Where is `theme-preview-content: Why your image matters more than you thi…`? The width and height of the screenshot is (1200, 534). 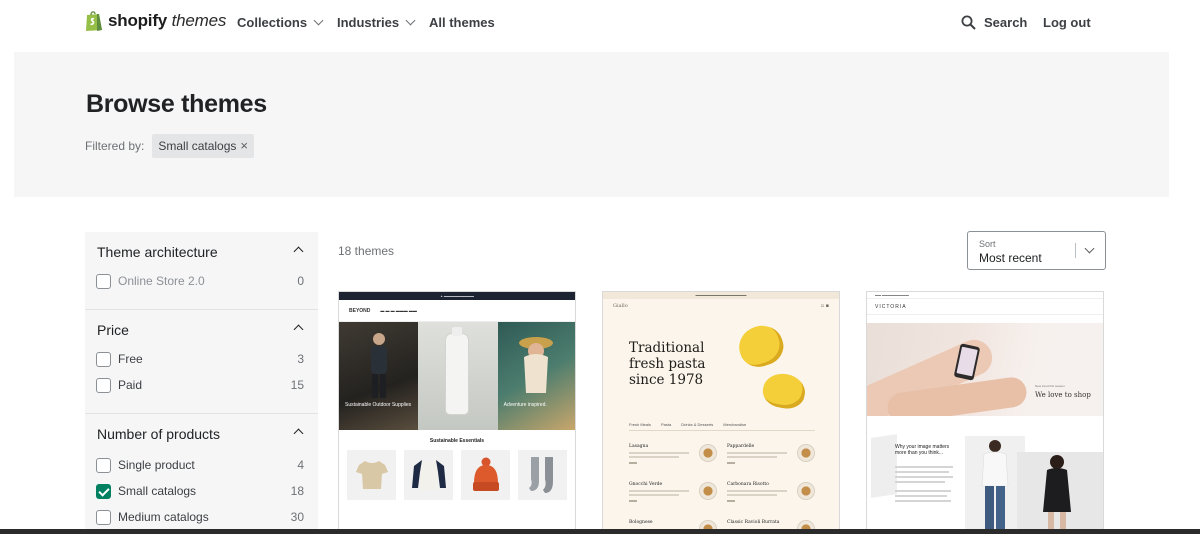
theme-preview-content: Why your image matters more than you thi… is located at coordinates (985, 477).